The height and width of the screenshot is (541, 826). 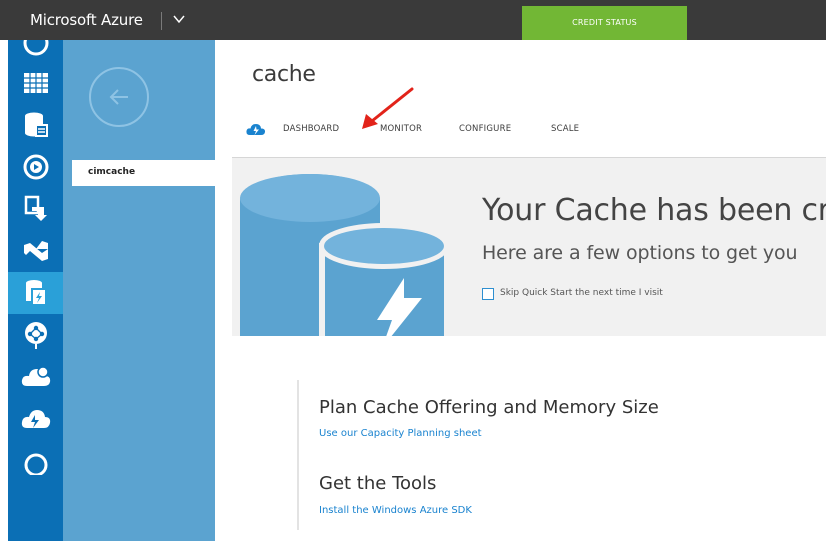 I want to click on checkbox-box, so click(x=488, y=294).